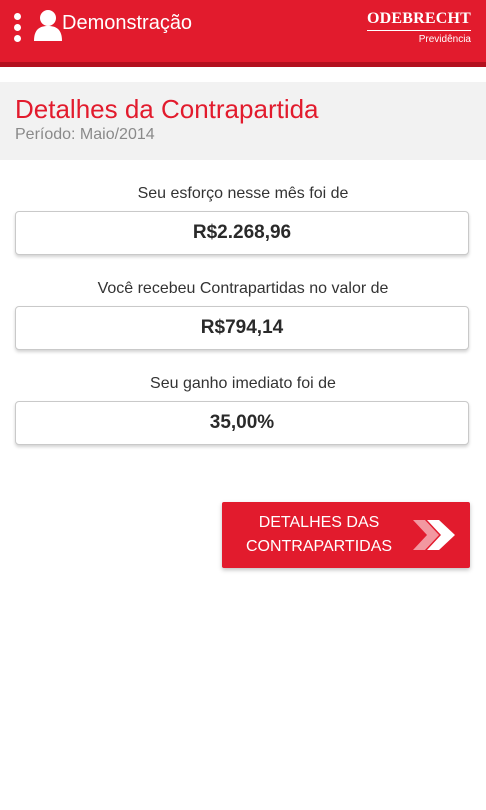 This screenshot has height=810, width=486. Describe the element at coordinates (434, 535) in the screenshot. I see `double-chevron-right-icon` at that location.